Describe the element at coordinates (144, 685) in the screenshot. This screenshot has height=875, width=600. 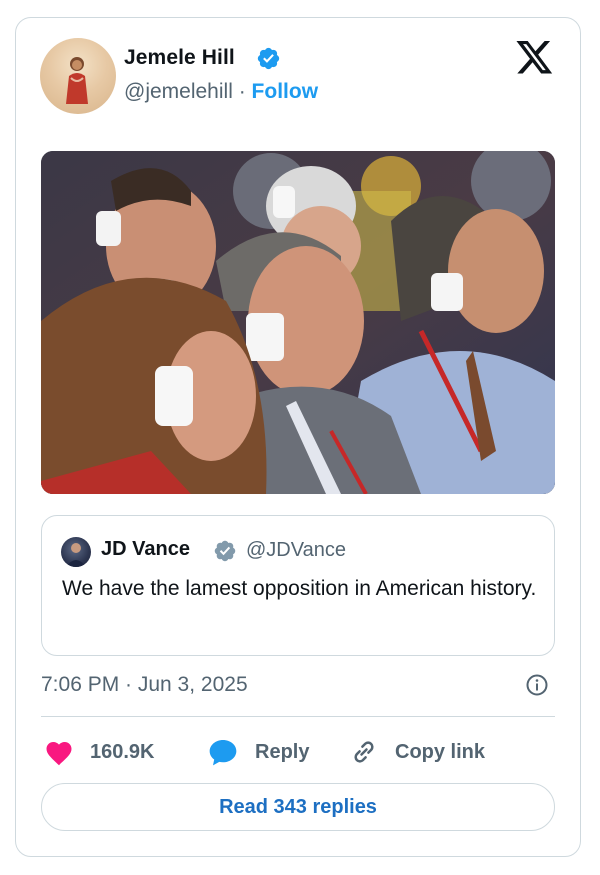
I see `tweet-timestamp: 7:06 PM · Jun 3, 2025` at that location.